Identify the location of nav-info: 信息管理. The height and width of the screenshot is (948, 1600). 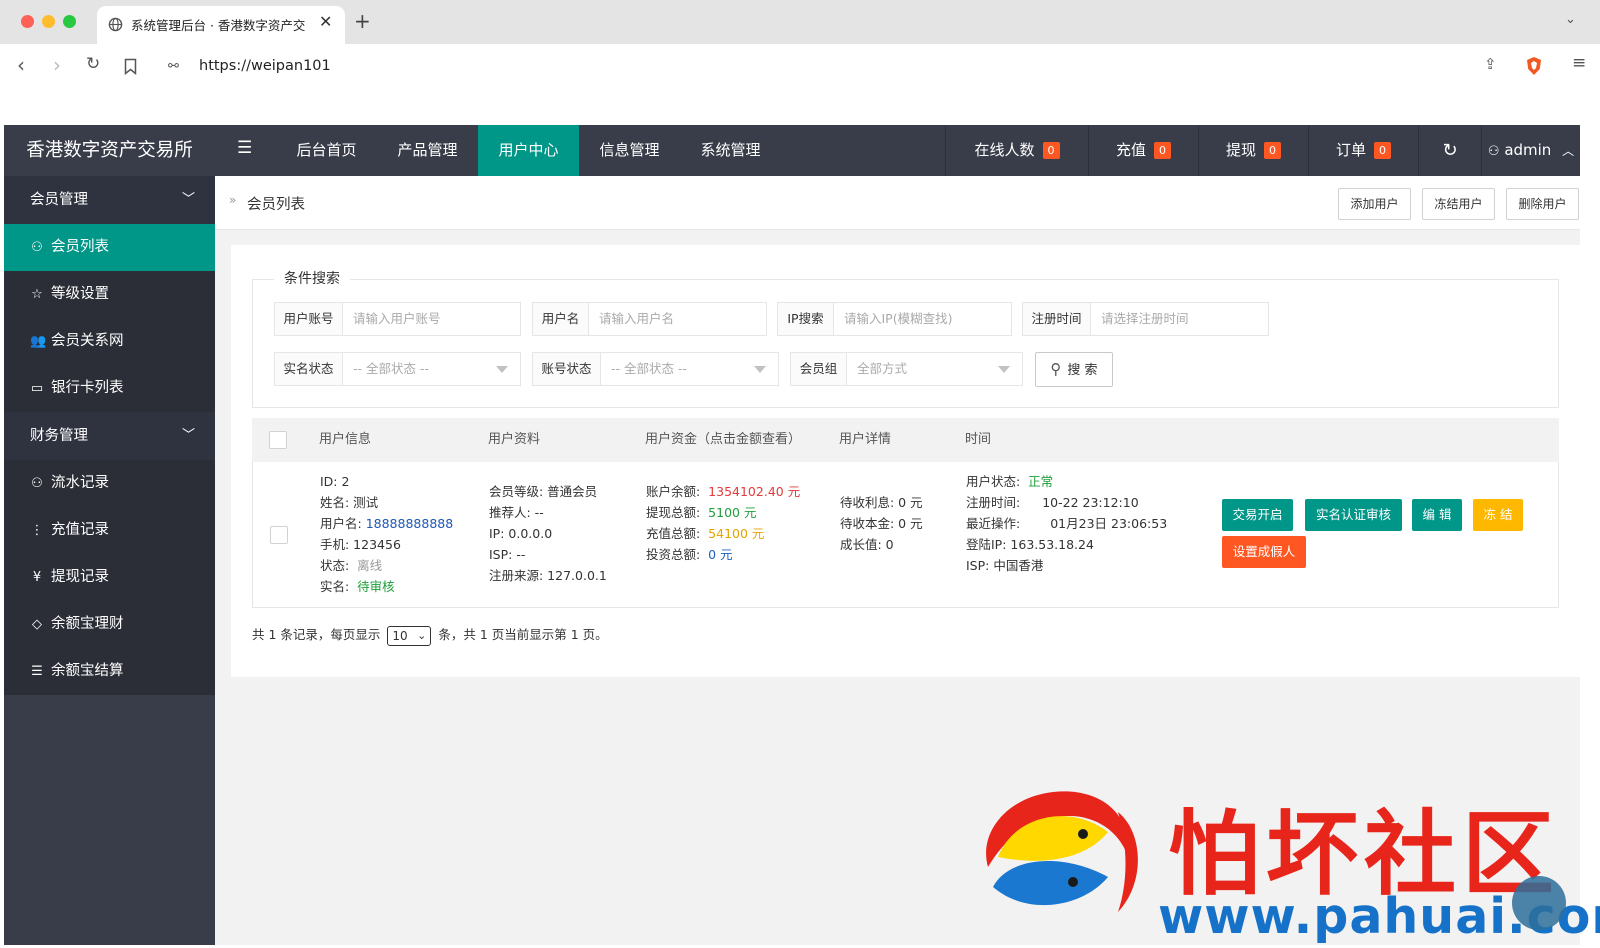
(629, 150).